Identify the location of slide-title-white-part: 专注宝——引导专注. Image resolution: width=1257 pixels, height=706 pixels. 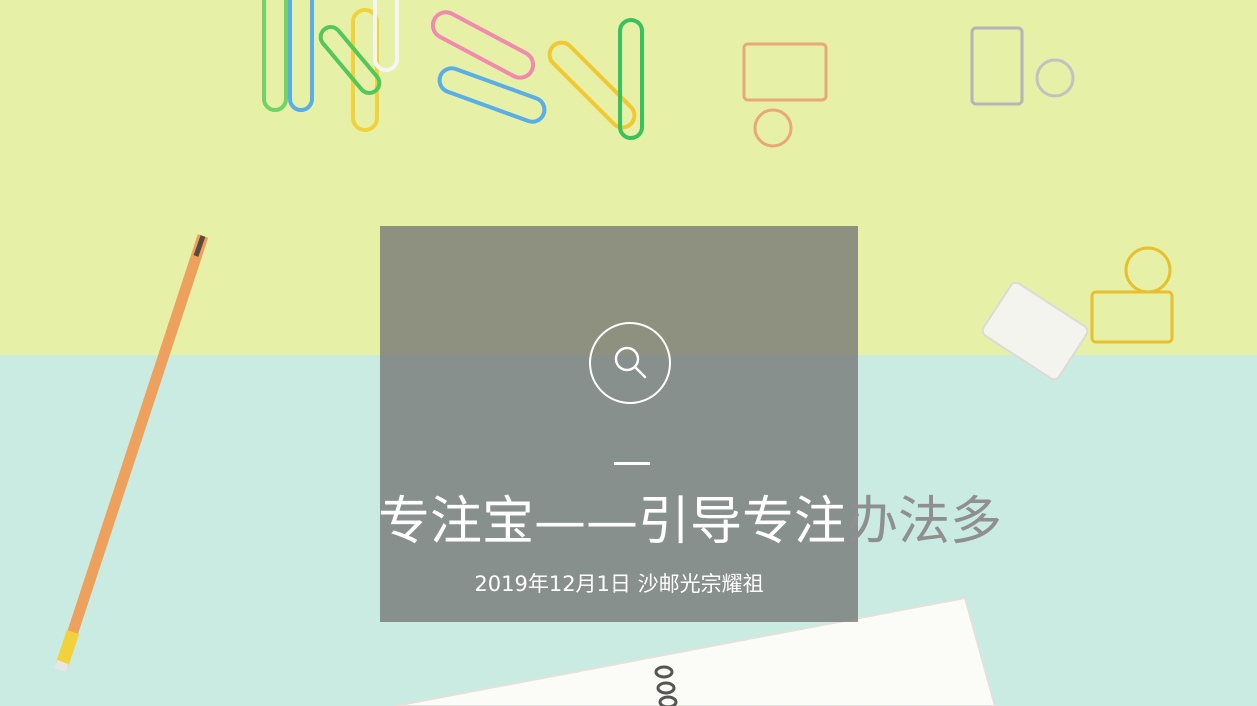
(612, 522).